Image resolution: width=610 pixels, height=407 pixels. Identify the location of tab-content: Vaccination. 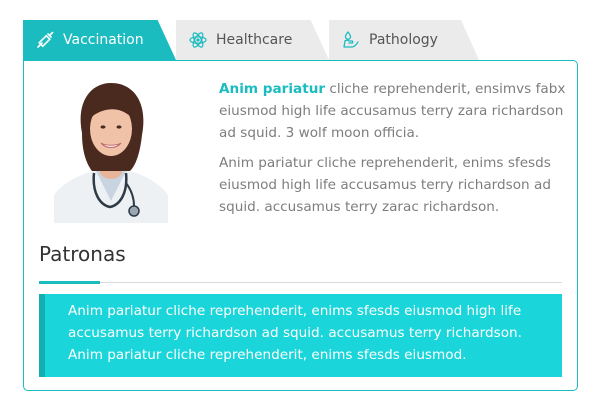
(83, 40).